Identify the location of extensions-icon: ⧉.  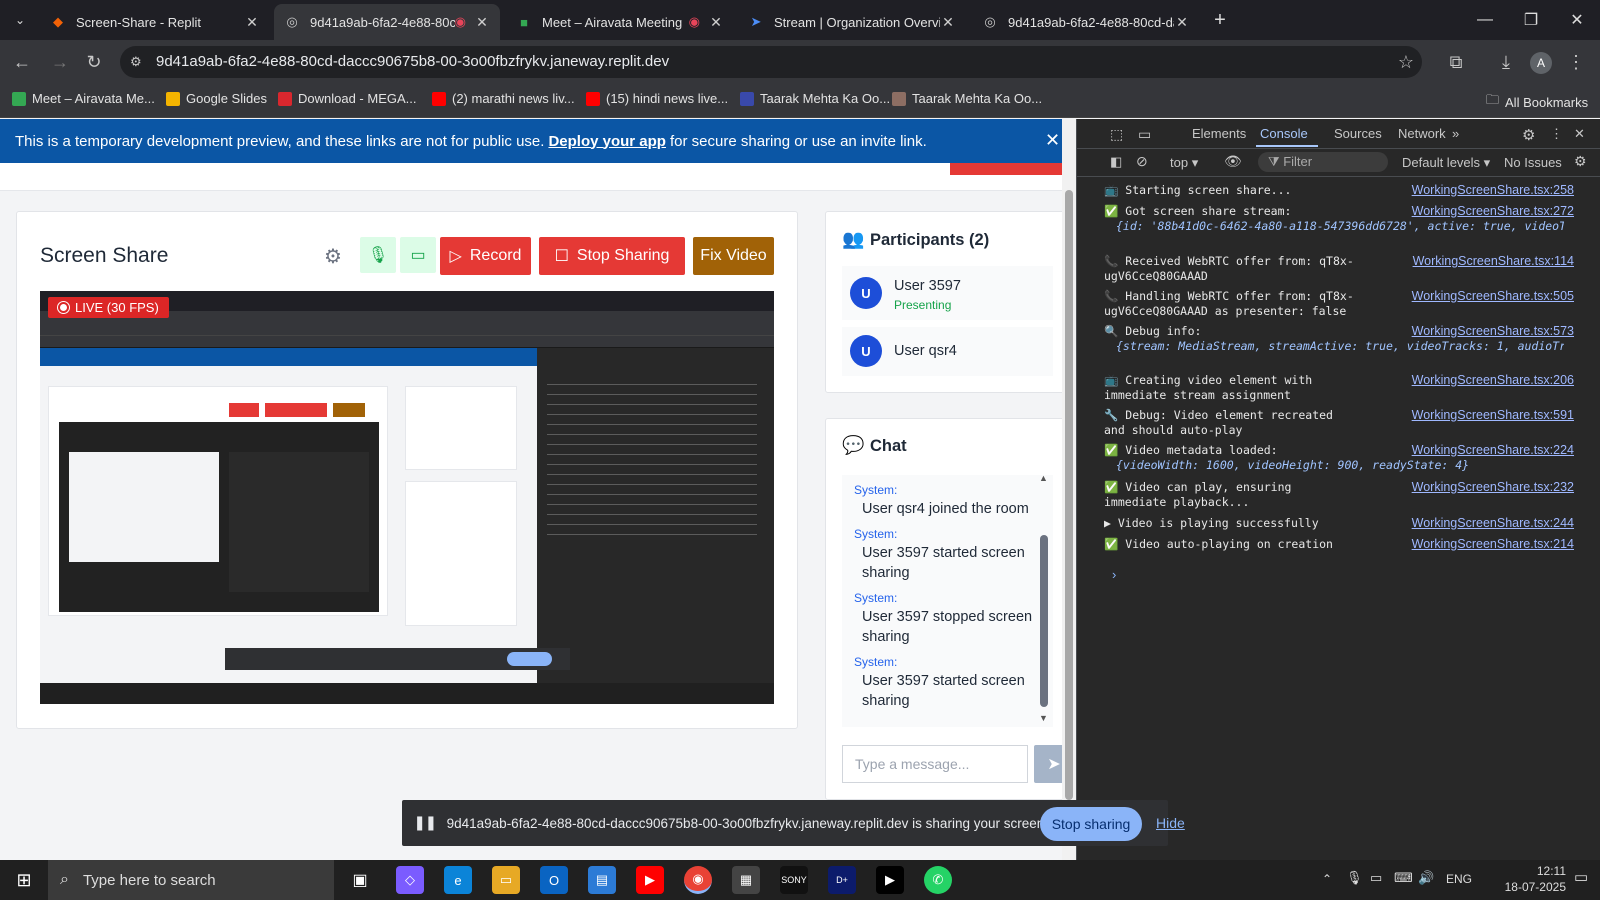
(1456, 62).